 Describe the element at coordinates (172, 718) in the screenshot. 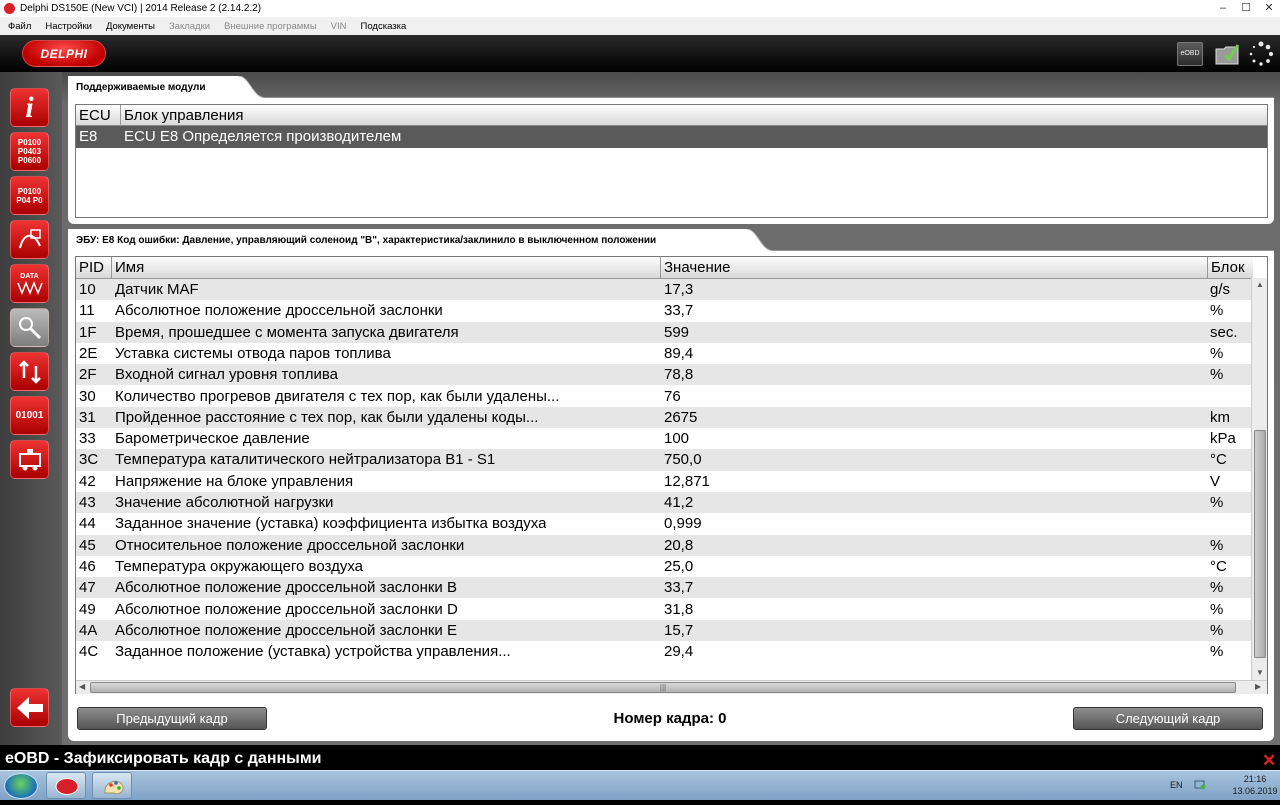

I see `previous-frame-button: Предыдущий кадр` at that location.